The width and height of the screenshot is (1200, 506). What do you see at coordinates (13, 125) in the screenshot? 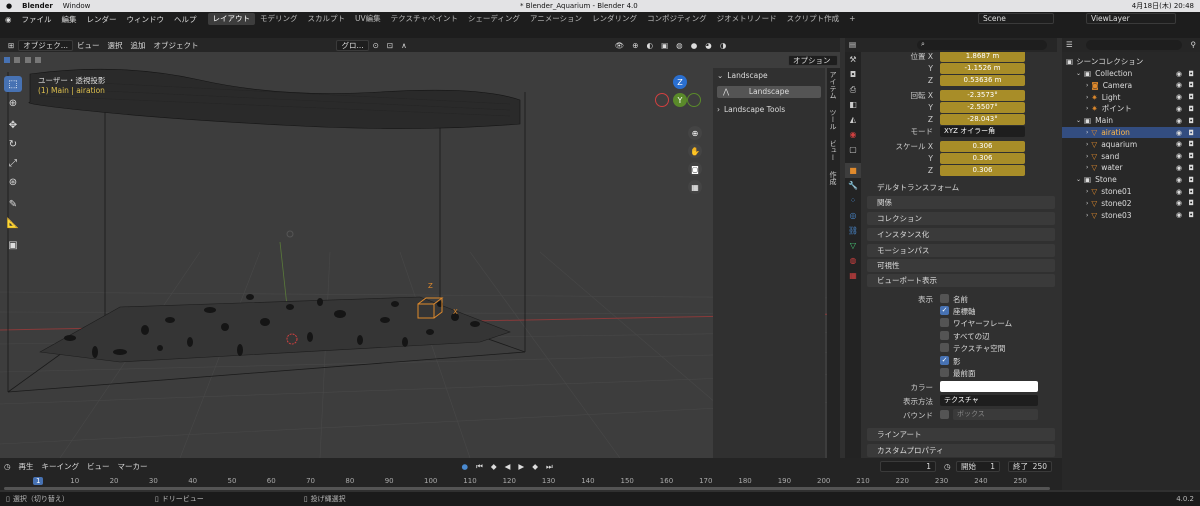
I see `move-tool-icon: ✥` at bounding box center [13, 125].